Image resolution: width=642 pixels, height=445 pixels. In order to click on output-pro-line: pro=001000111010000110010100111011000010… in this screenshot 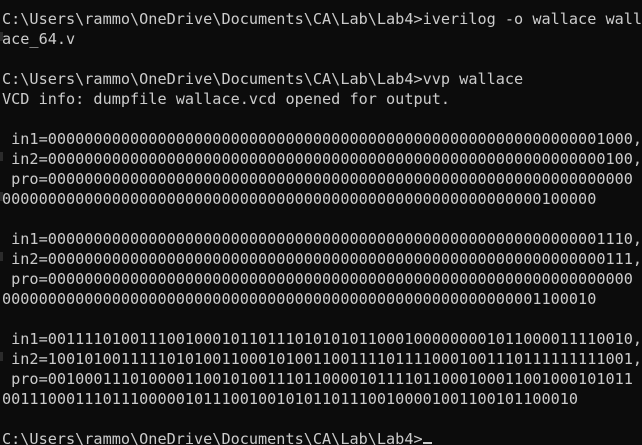, I will do `click(317, 379)`.